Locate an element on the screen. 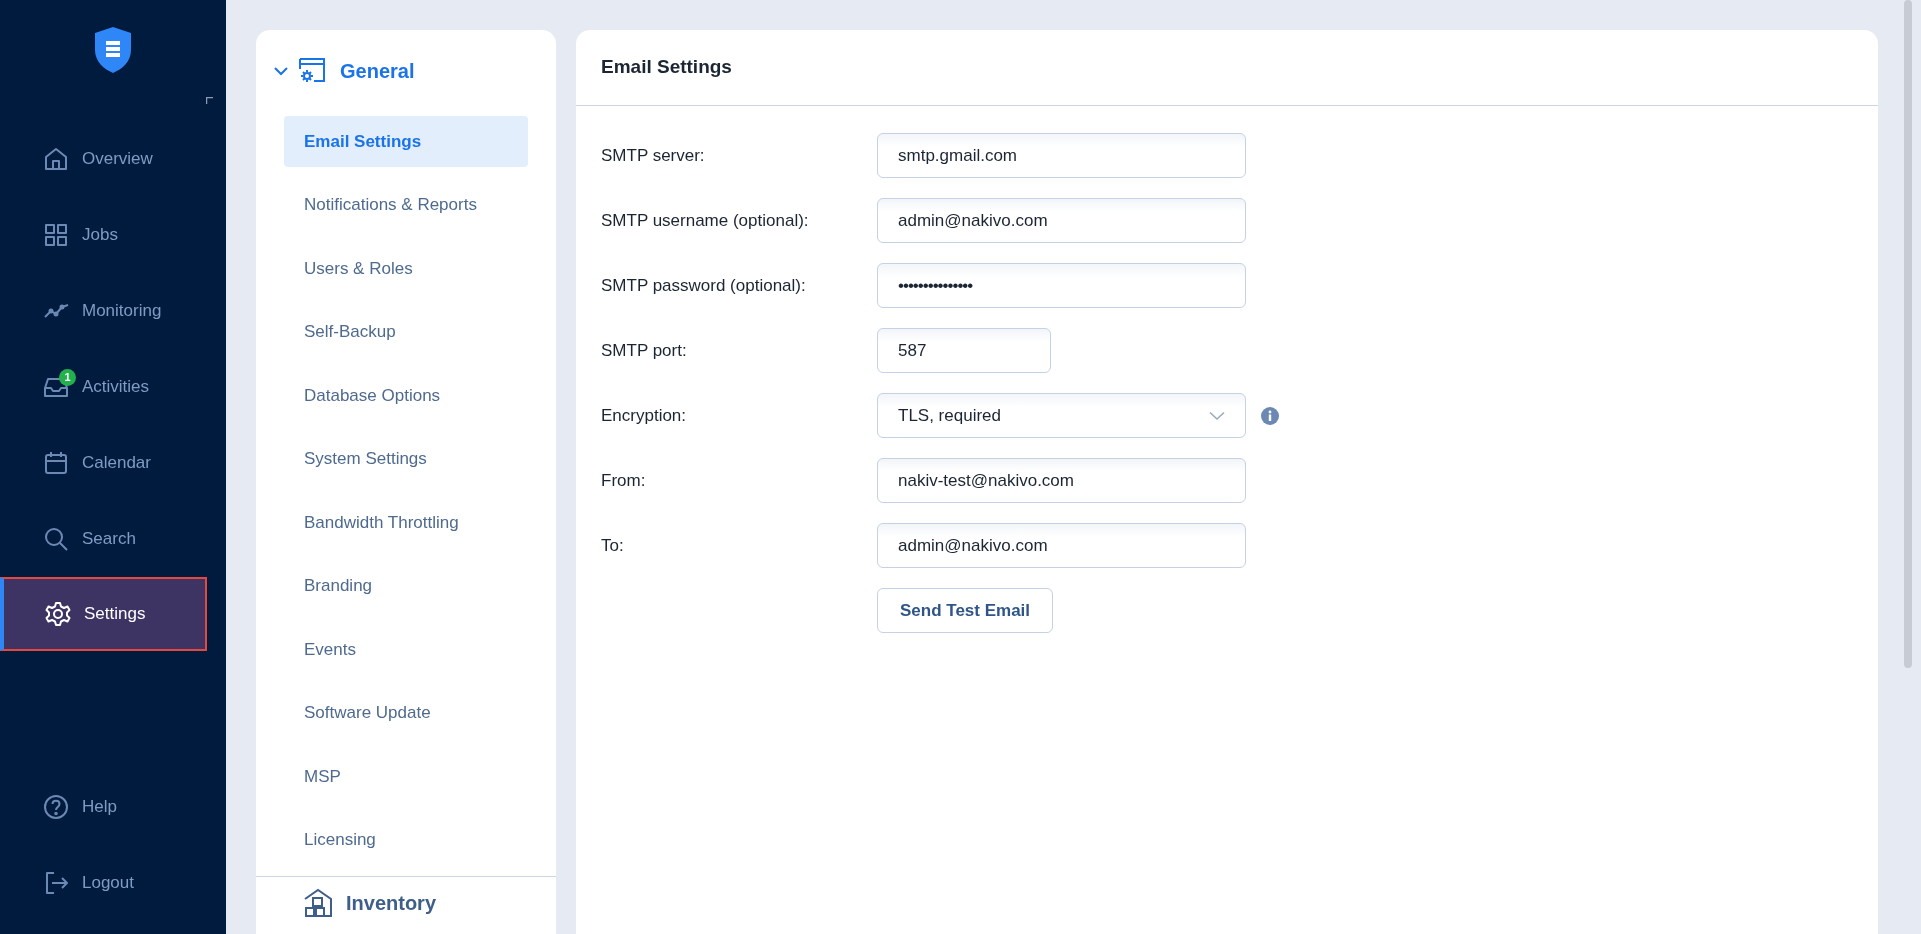  panel-title: Email Settings is located at coordinates (666, 67).